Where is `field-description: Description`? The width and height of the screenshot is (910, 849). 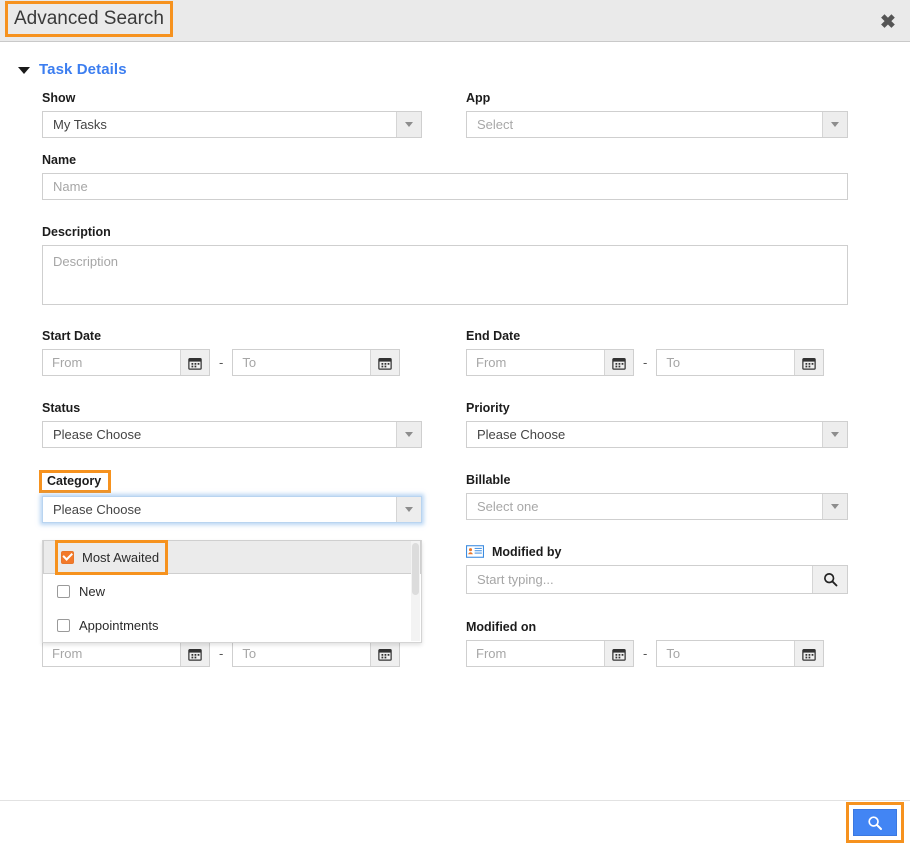
field-description: Description is located at coordinates (445, 267).